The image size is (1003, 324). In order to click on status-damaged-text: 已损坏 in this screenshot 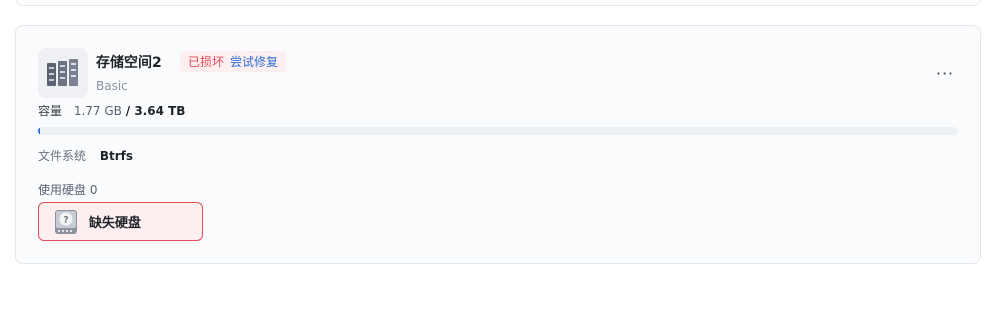, I will do `click(206, 62)`.